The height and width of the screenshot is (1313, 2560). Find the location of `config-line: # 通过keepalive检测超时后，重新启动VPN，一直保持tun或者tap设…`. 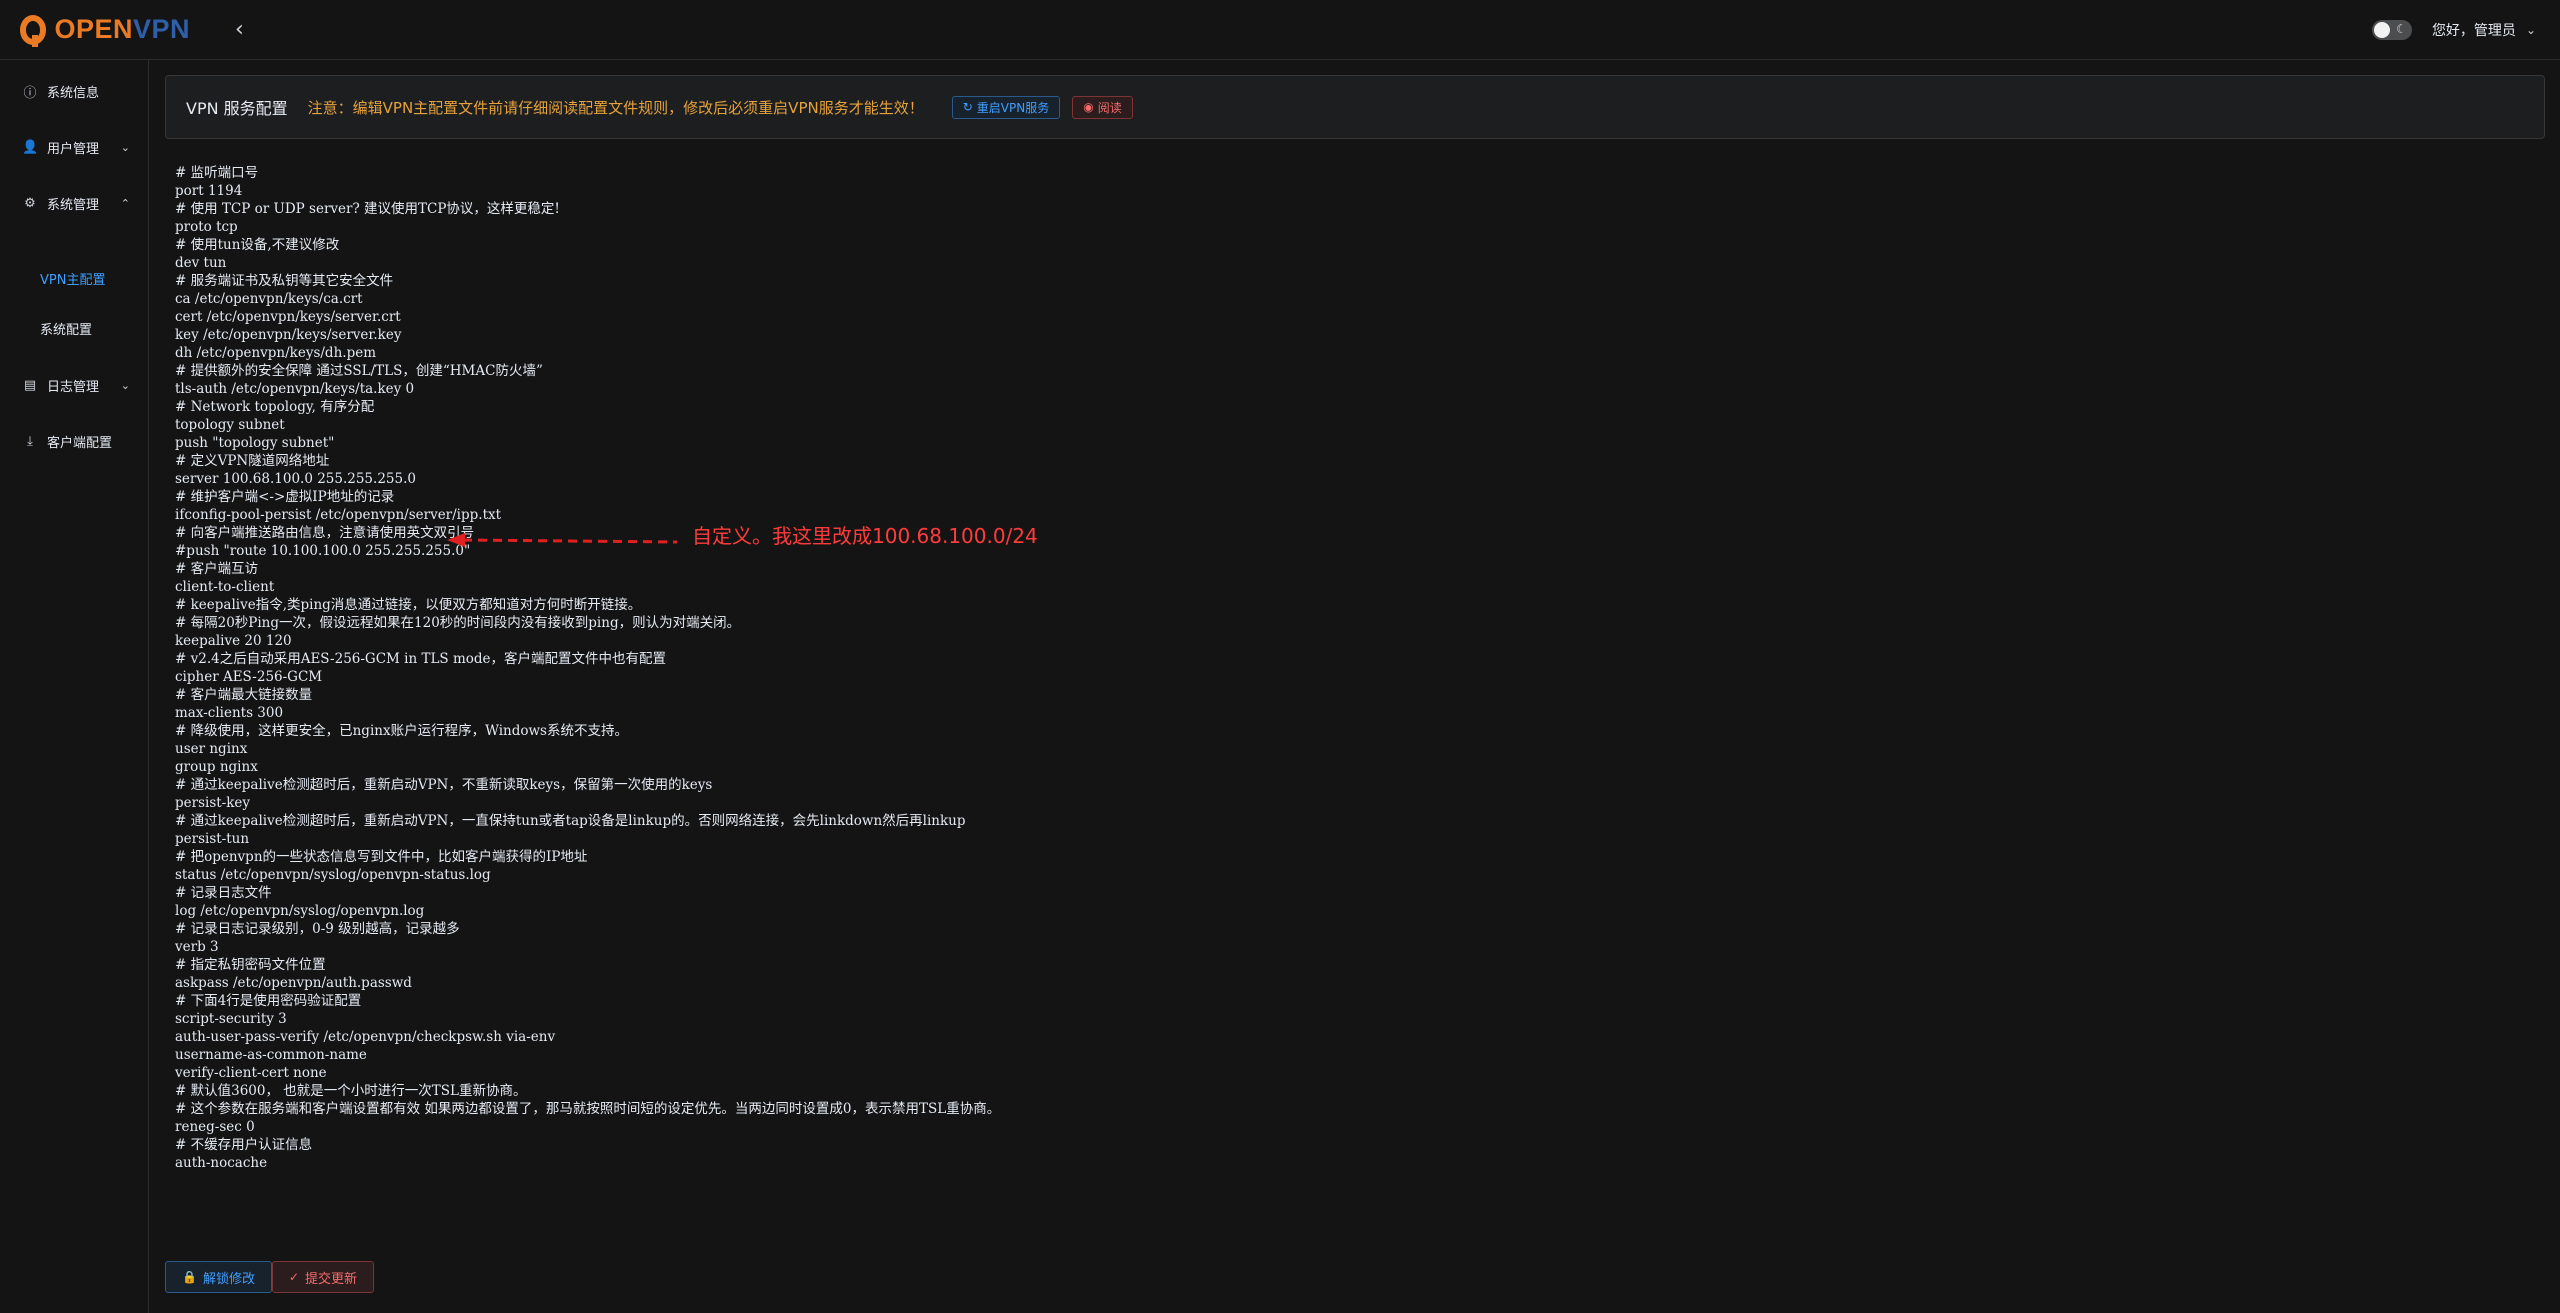

config-line: # 通过keepalive检测超时后，重新启动VPN，一直保持tun或者tap设… is located at coordinates (570, 821).